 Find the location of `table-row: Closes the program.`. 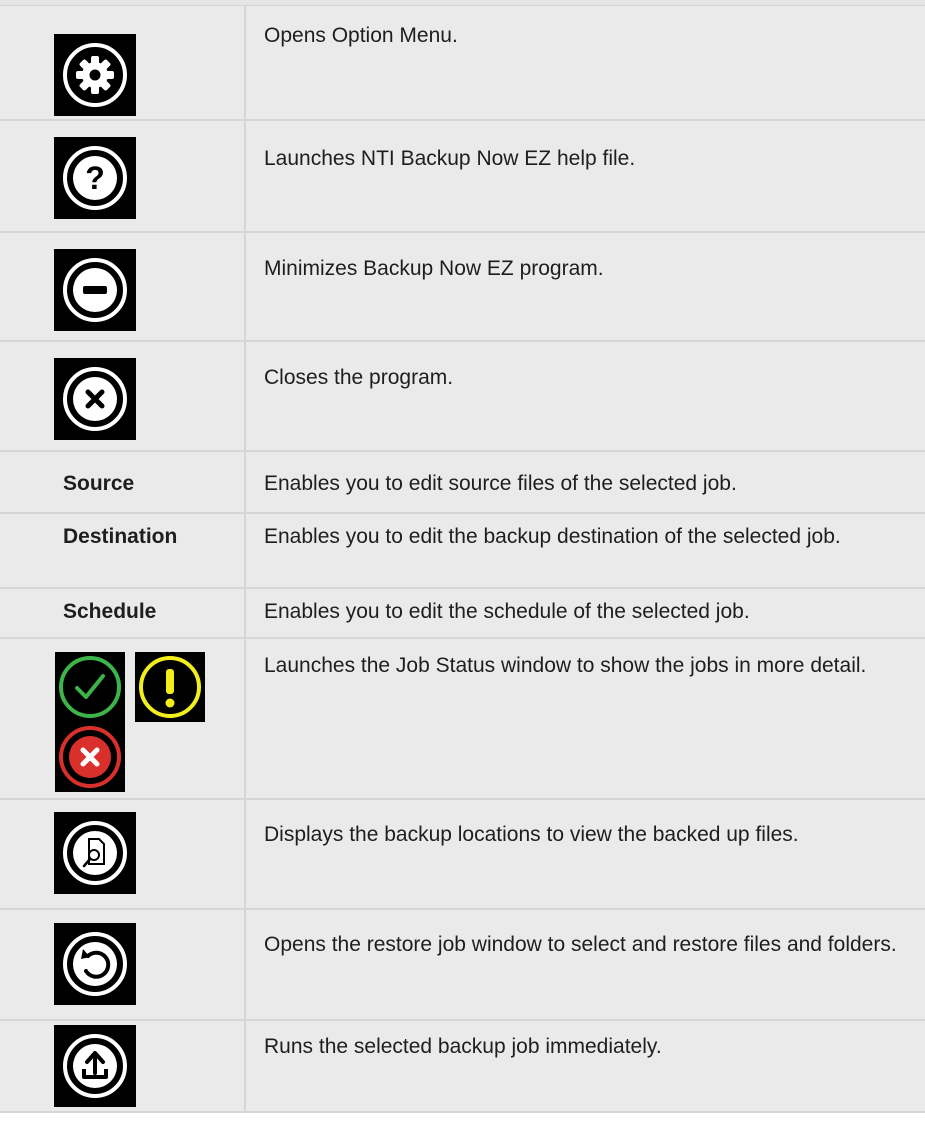

table-row: Closes the program. is located at coordinates (462, 396).